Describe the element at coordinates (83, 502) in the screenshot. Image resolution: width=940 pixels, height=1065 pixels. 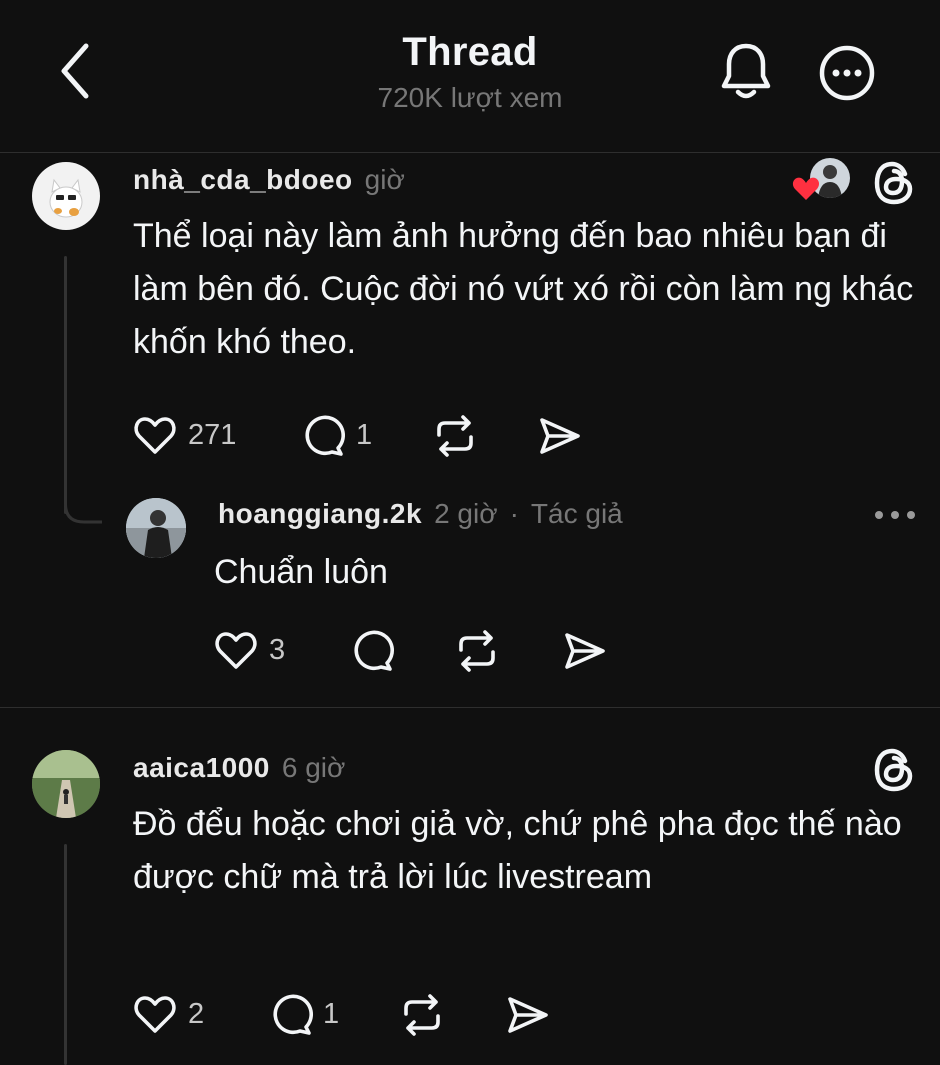
I see `reply-connector` at that location.